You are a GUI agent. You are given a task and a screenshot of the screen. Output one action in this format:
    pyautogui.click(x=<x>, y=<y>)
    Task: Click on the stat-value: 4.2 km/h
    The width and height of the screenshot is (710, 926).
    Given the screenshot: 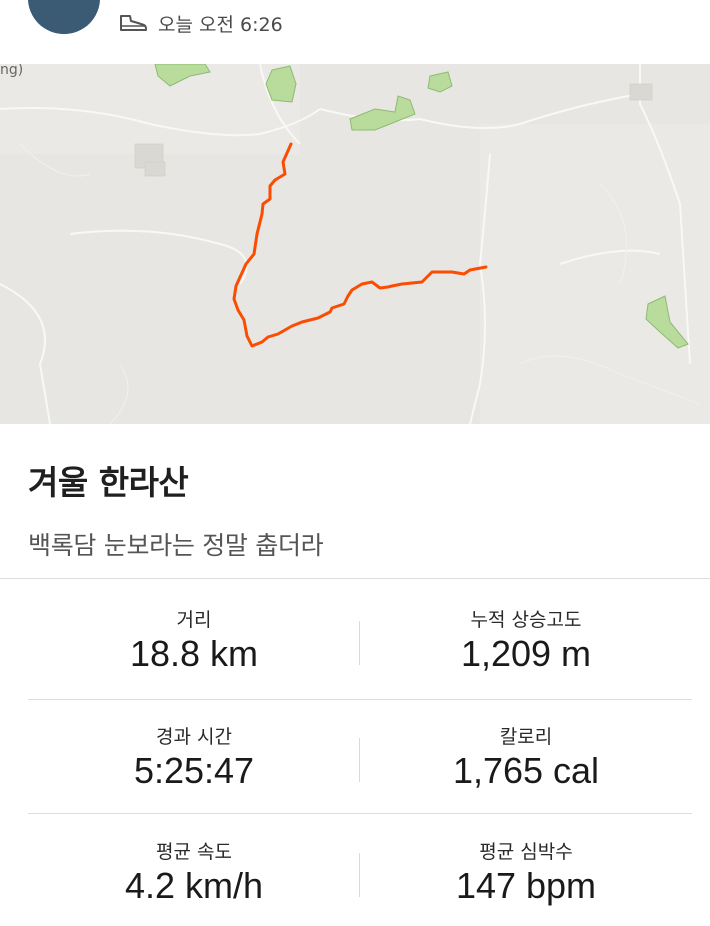 What is the action you would take?
    pyautogui.click(x=194, y=885)
    